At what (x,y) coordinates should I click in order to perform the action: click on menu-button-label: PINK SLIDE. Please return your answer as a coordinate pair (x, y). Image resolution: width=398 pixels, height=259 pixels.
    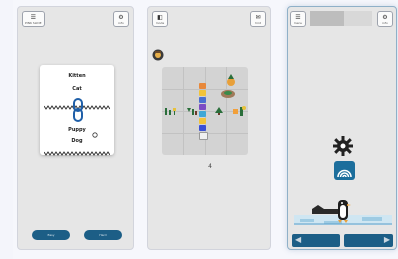
    Looking at the image, I should click on (33, 23).